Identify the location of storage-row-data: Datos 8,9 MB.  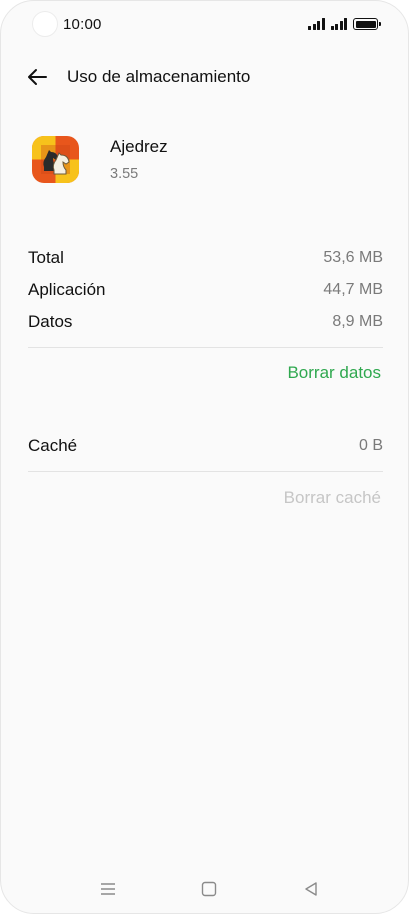
(205, 322).